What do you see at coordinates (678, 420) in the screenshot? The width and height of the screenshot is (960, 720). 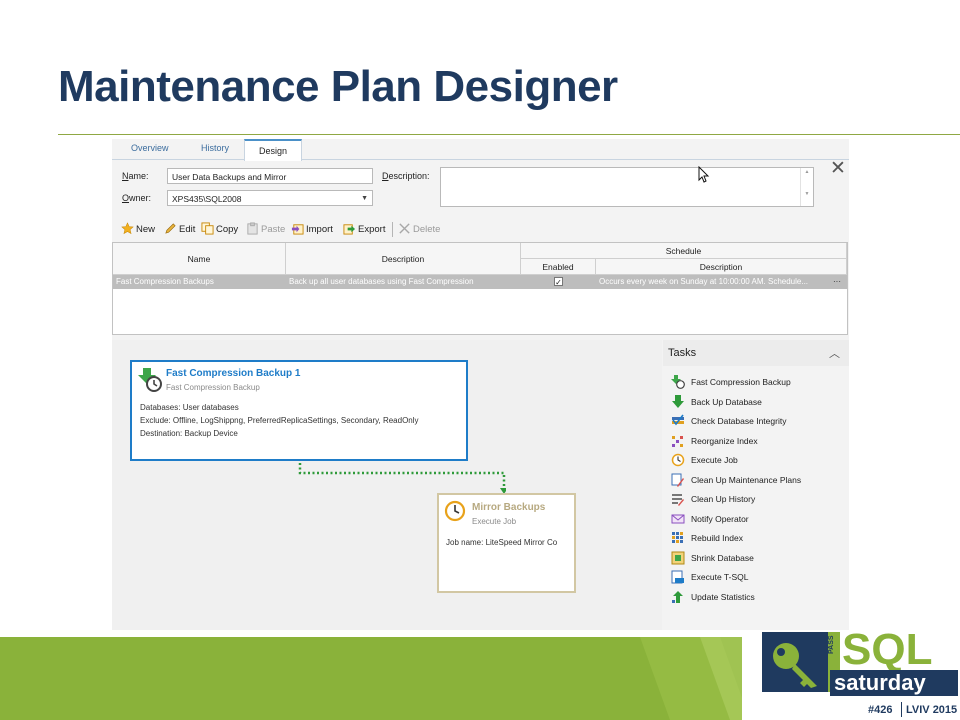 I see `check-integrity-icon` at bounding box center [678, 420].